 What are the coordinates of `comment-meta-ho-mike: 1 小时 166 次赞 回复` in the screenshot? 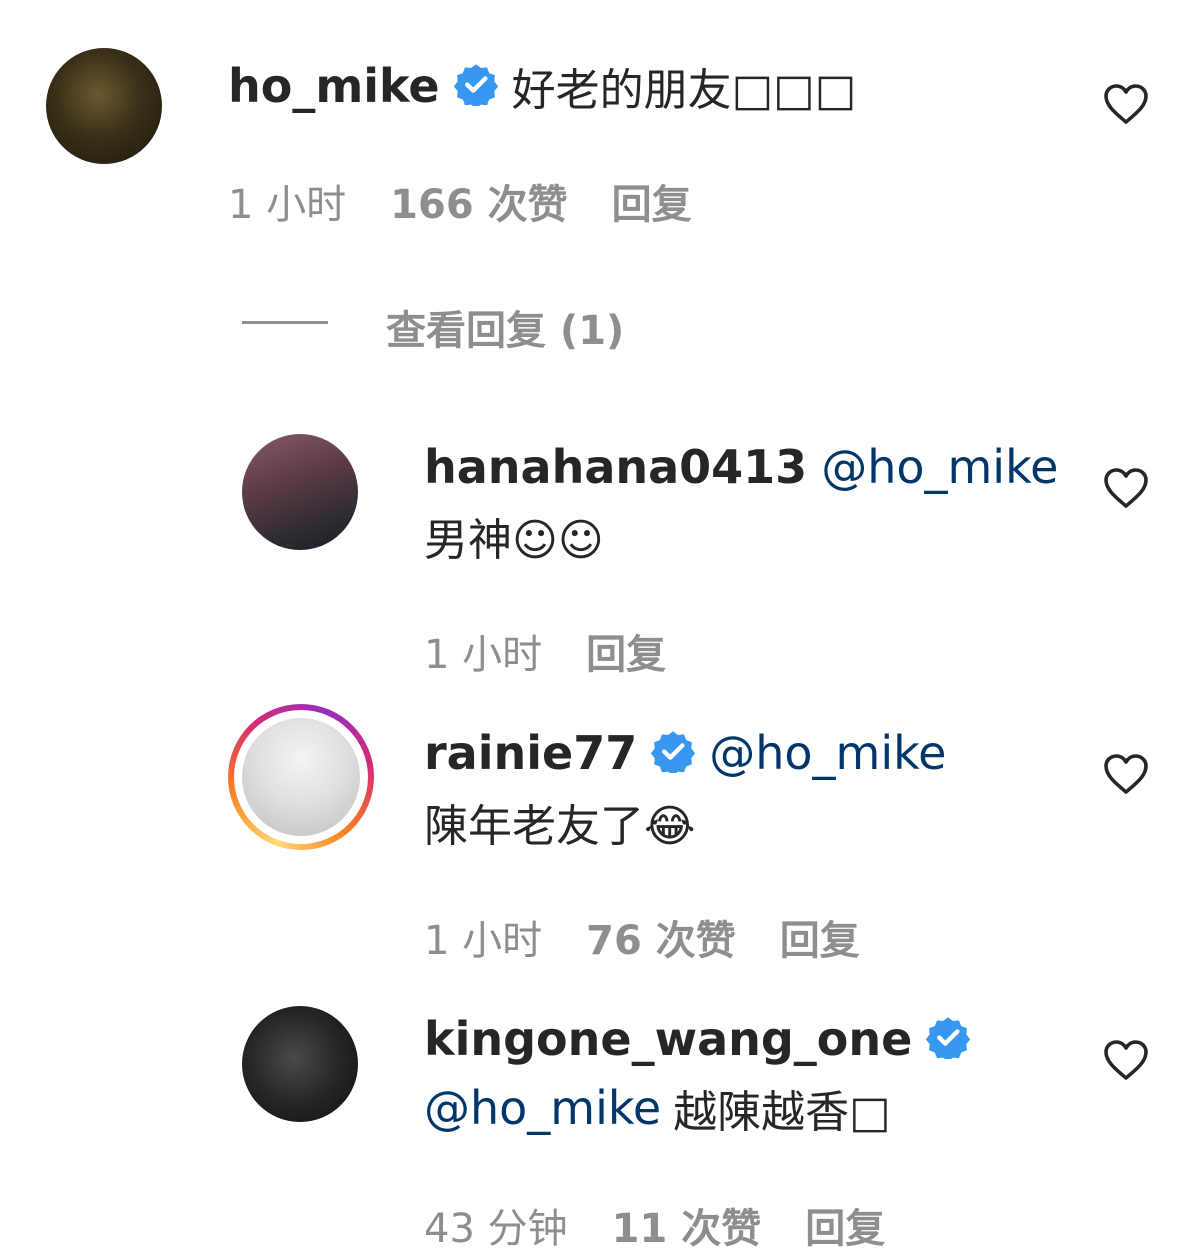 It's located at (460, 201).